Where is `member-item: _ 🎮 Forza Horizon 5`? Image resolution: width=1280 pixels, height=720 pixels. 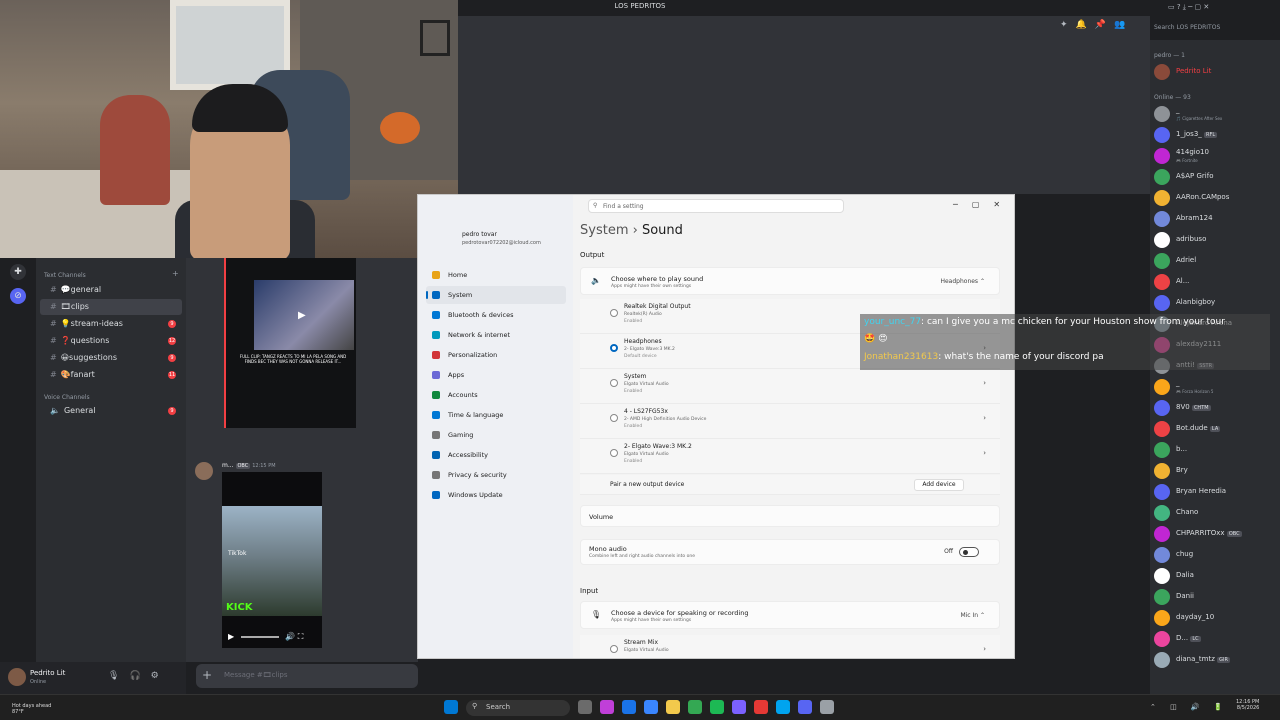 member-item: _ 🎮 Forza Horizon 5 is located at coordinates (1216, 387).